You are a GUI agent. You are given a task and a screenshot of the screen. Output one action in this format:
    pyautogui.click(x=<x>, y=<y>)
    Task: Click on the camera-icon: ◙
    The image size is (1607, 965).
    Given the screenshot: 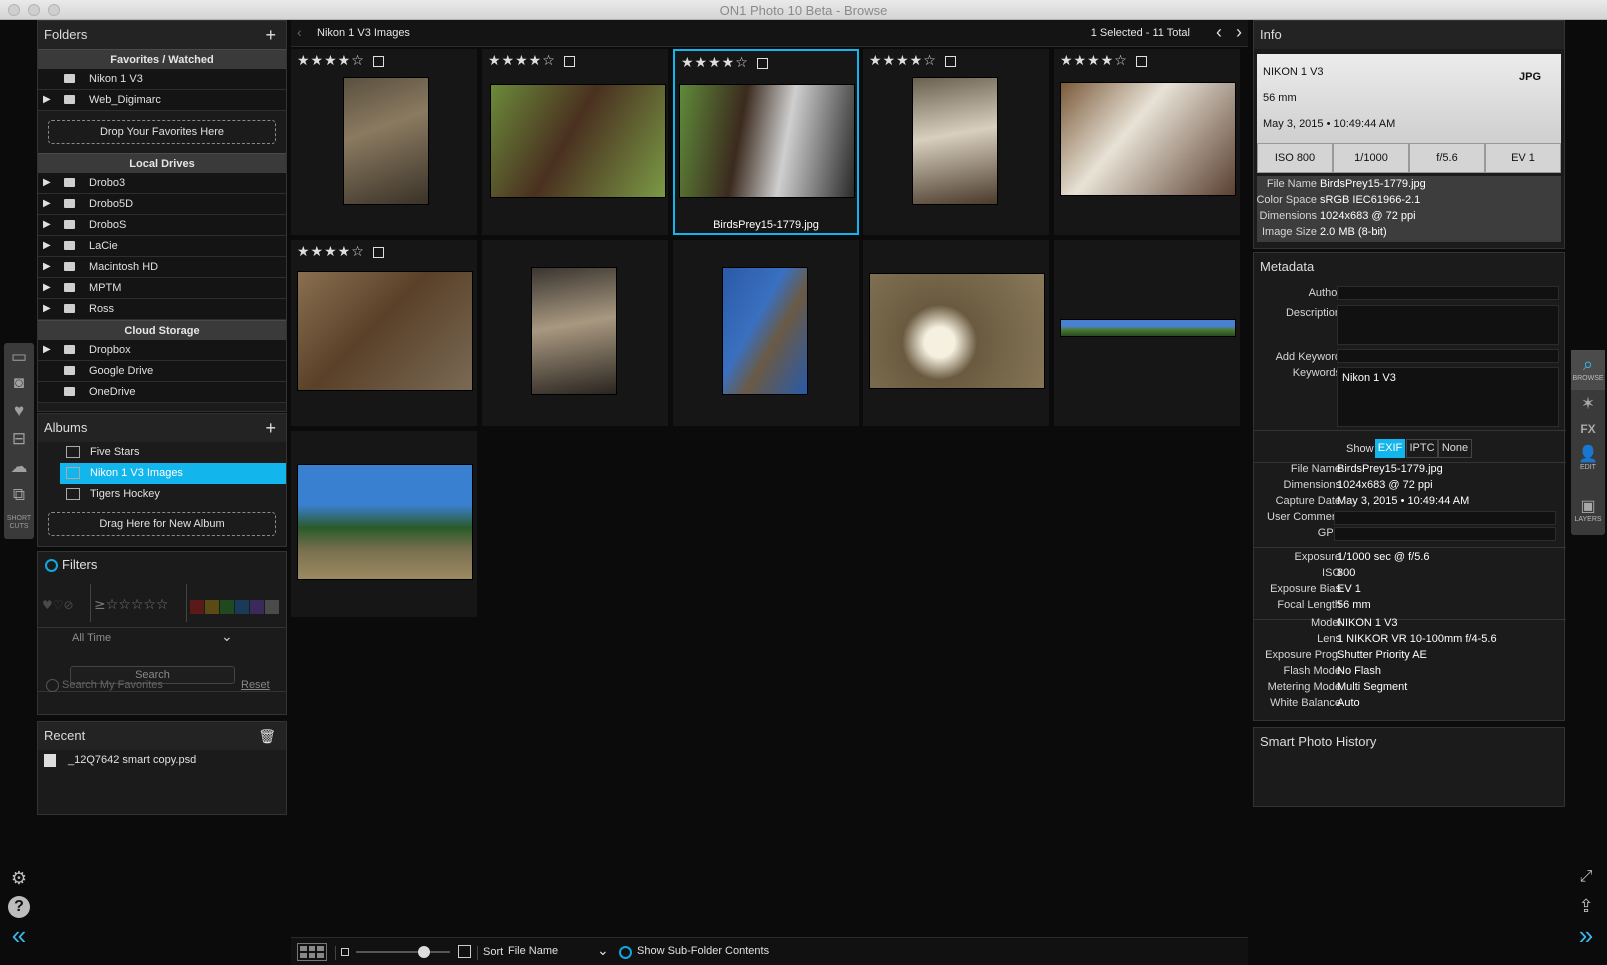 What is the action you would take?
    pyautogui.click(x=19, y=383)
    